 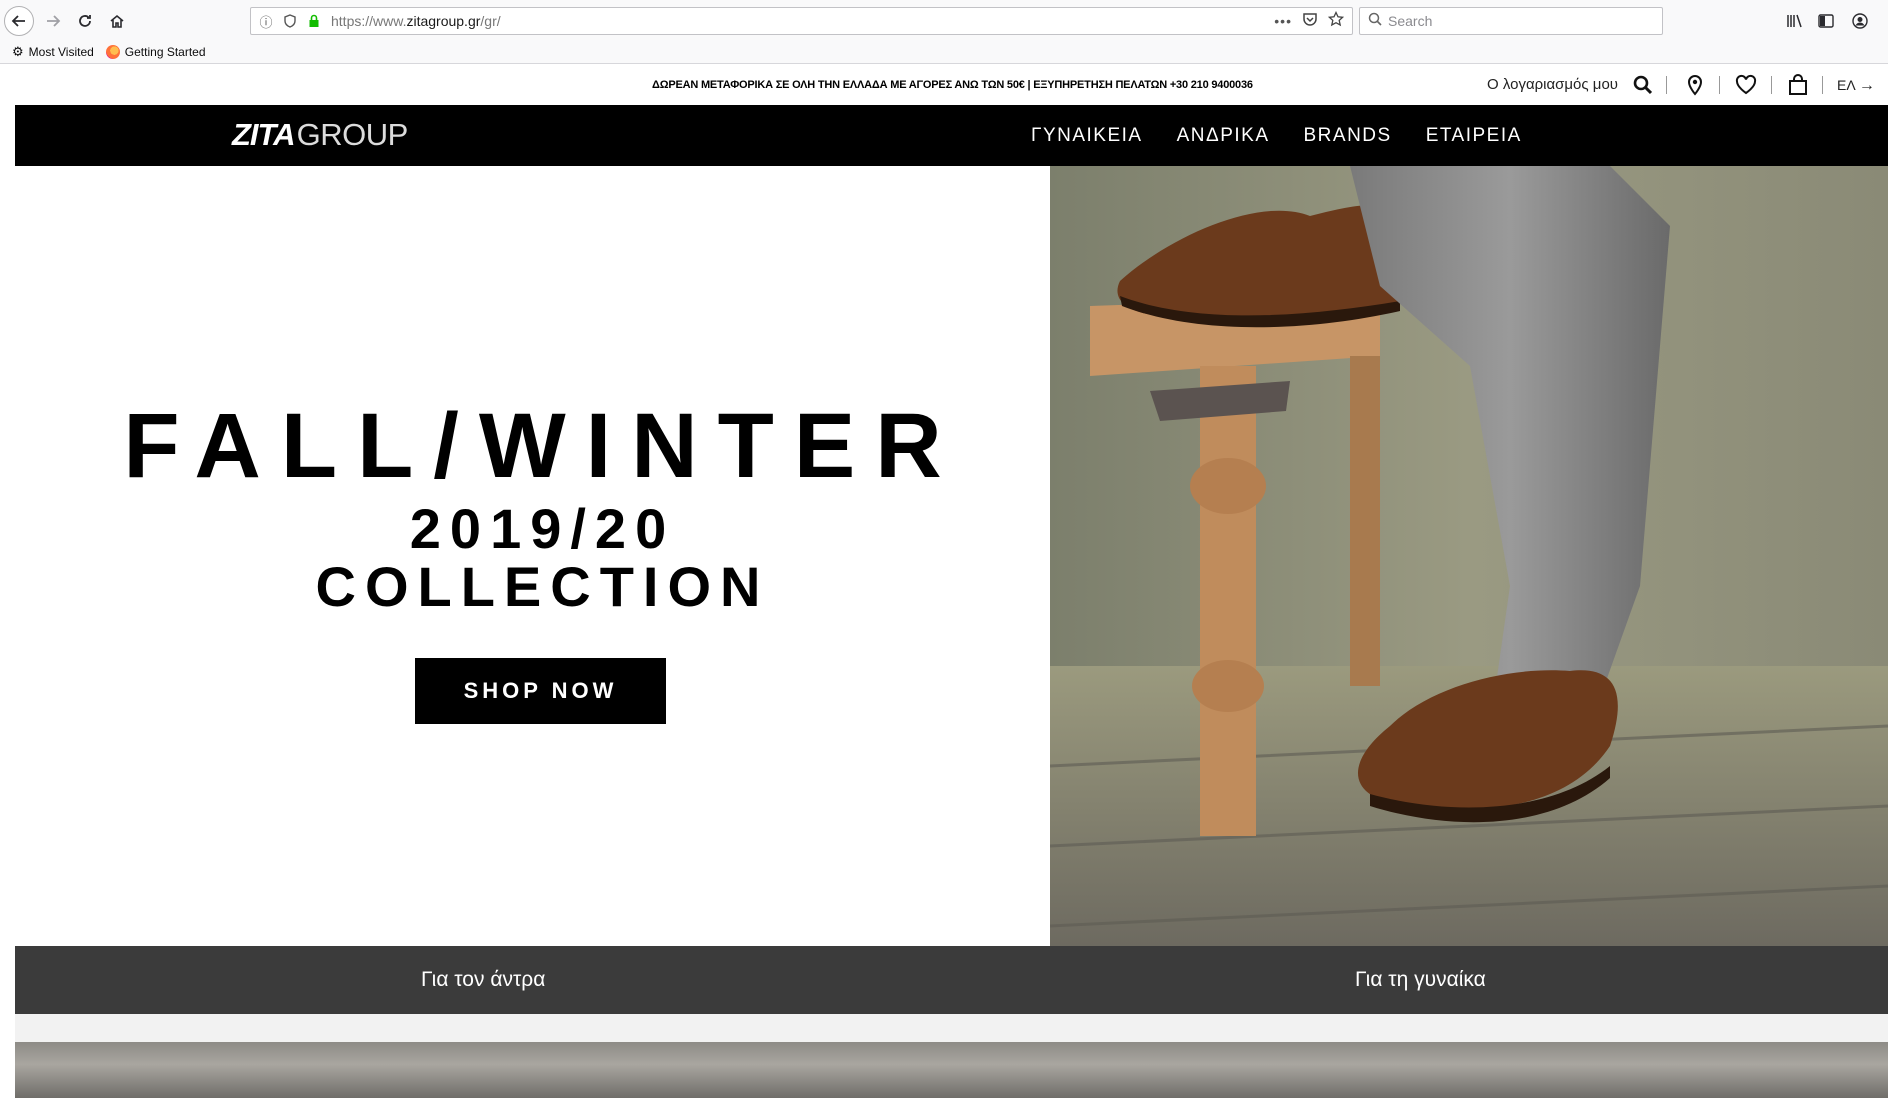 What do you see at coordinates (416, 21) in the screenshot?
I see `url-text: https://www.zitagroup.gr/gr/` at bounding box center [416, 21].